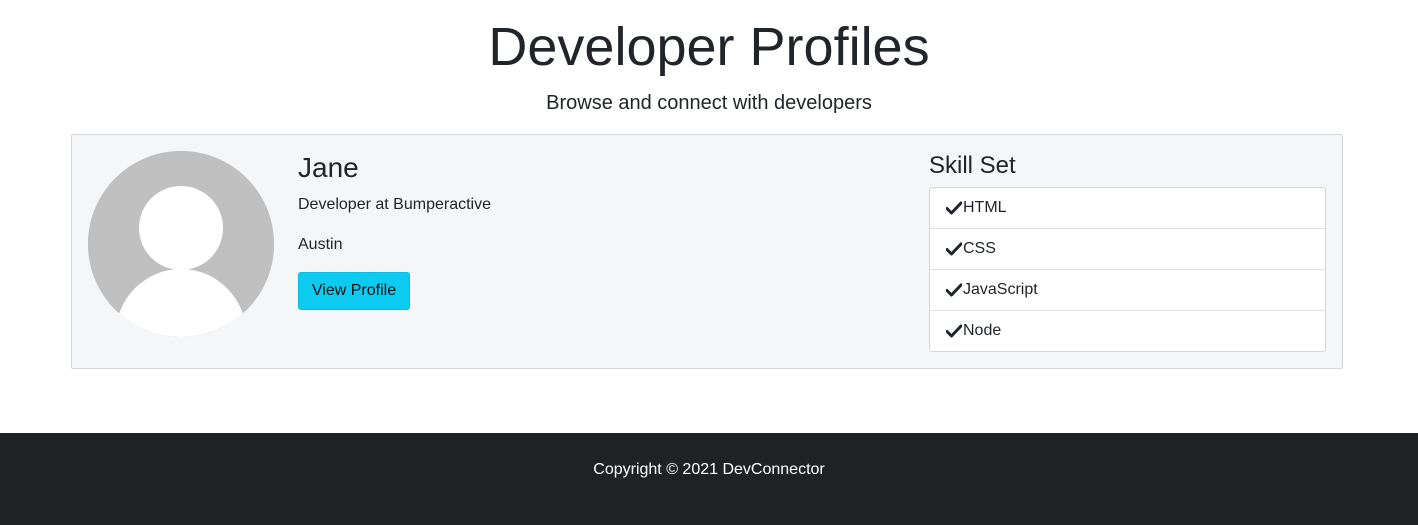 The height and width of the screenshot is (525, 1418). I want to click on profile-location: Austin, so click(320, 244).